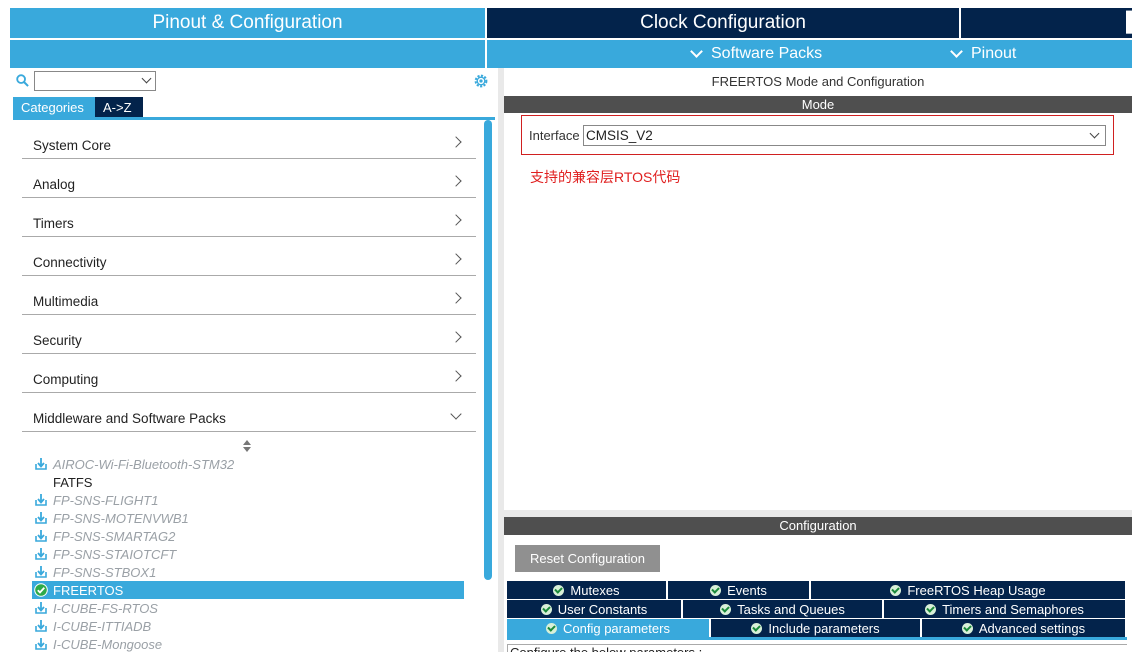  I want to click on category-multimedia: Multimedia, so click(249, 295).